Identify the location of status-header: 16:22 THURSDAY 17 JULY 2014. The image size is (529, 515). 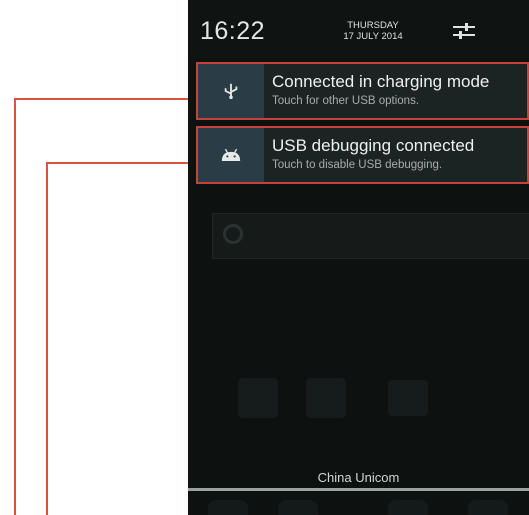
(358, 29).